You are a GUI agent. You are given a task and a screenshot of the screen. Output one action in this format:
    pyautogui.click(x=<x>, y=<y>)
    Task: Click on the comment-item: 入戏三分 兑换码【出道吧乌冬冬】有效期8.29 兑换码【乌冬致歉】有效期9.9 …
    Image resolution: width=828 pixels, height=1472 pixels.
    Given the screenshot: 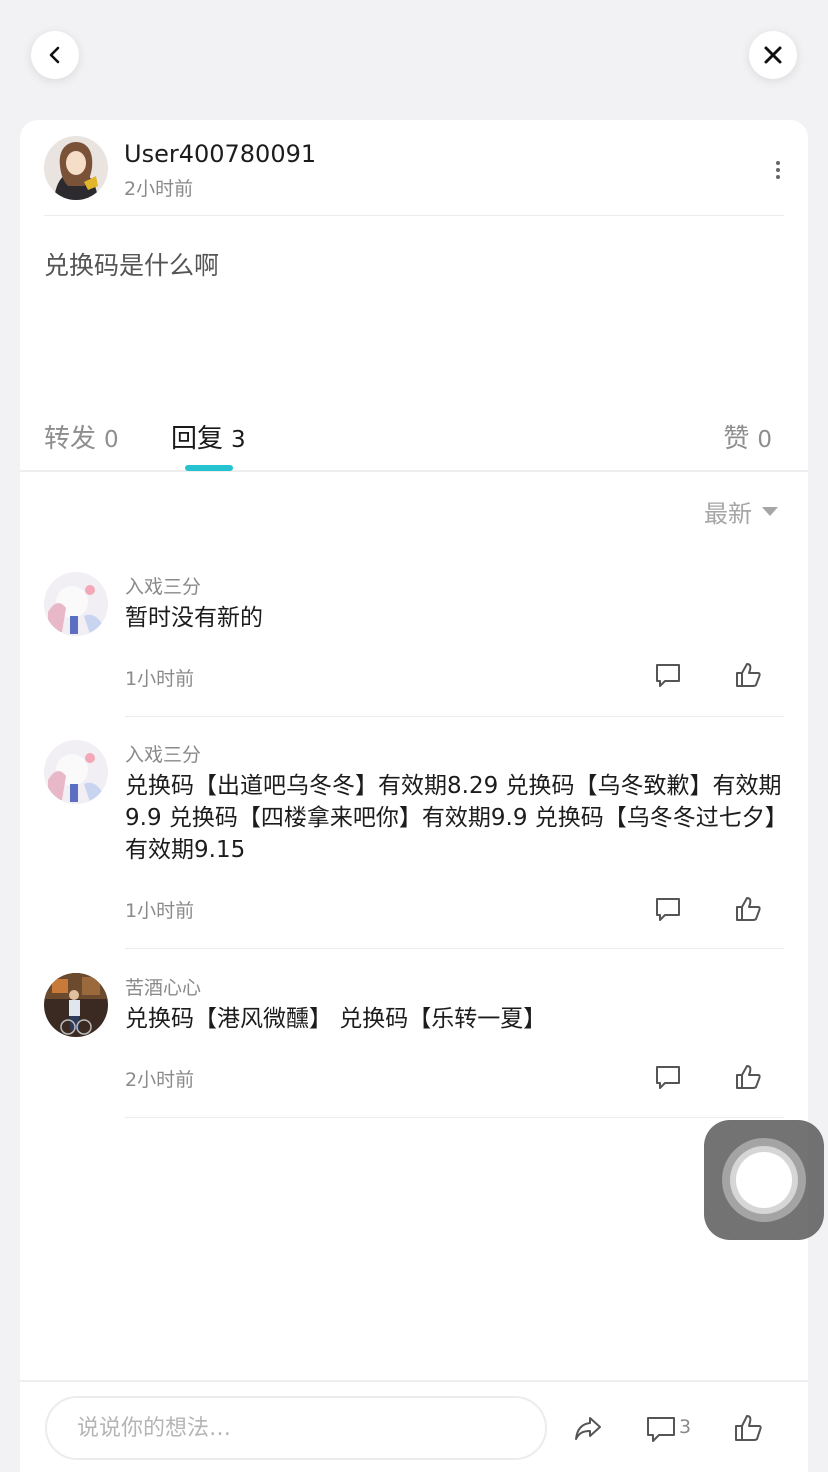 What is the action you would take?
    pyautogui.click(x=414, y=845)
    